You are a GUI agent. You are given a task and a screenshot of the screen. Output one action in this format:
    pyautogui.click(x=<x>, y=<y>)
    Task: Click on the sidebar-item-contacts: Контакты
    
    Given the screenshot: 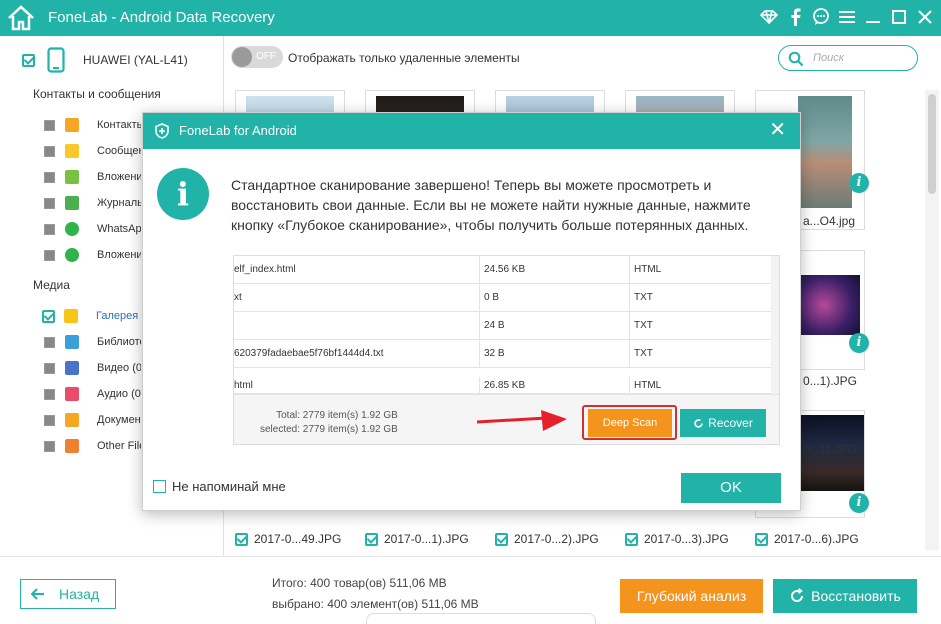 What is the action you would take?
    pyautogui.click(x=92, y=125)
    